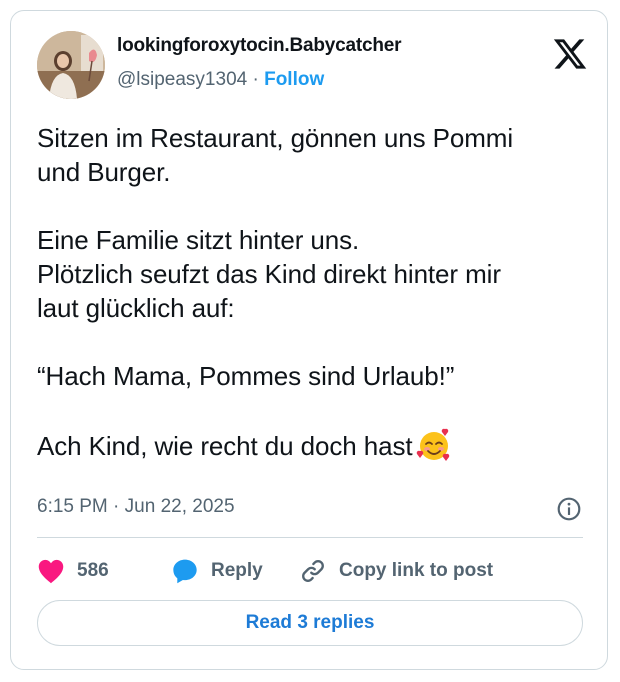 This screenshot has height=682, width=620. I want to click on post-timestamp: 6:15 PM · Jun 22, 2025, so click(136, 507).